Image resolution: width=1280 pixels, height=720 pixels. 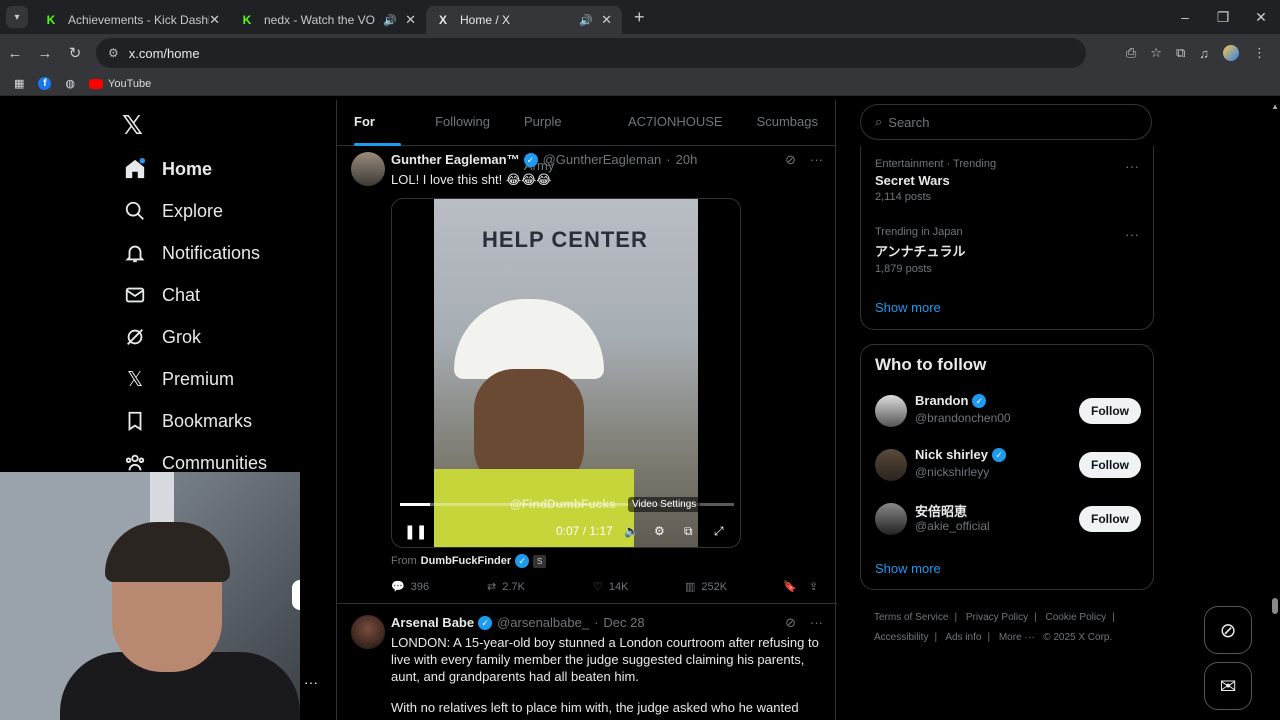 I want to click on back-icon: ←, so click(x=15, y=53).